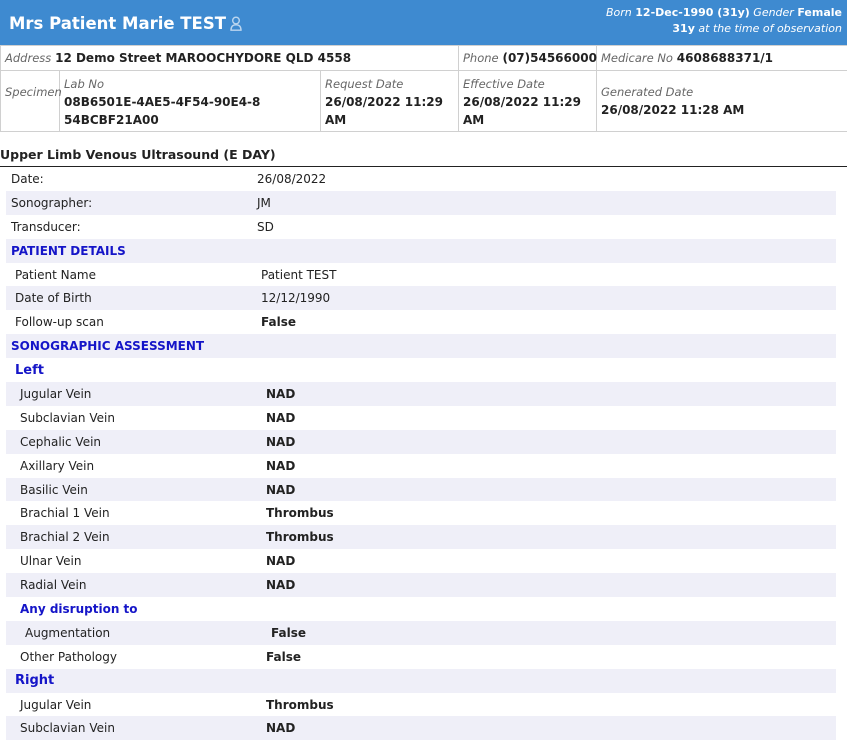 The height and width of the screenshot is (740, 847). Describe the element at coordinates (236, 25) in the screenshot. I see `person-icon` at that location.